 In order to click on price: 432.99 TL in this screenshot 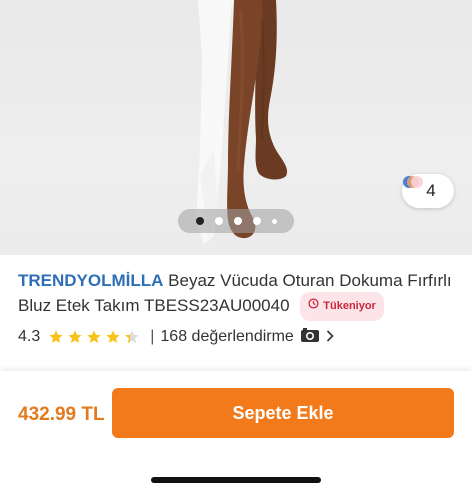, I will do `click(61, 414)`.